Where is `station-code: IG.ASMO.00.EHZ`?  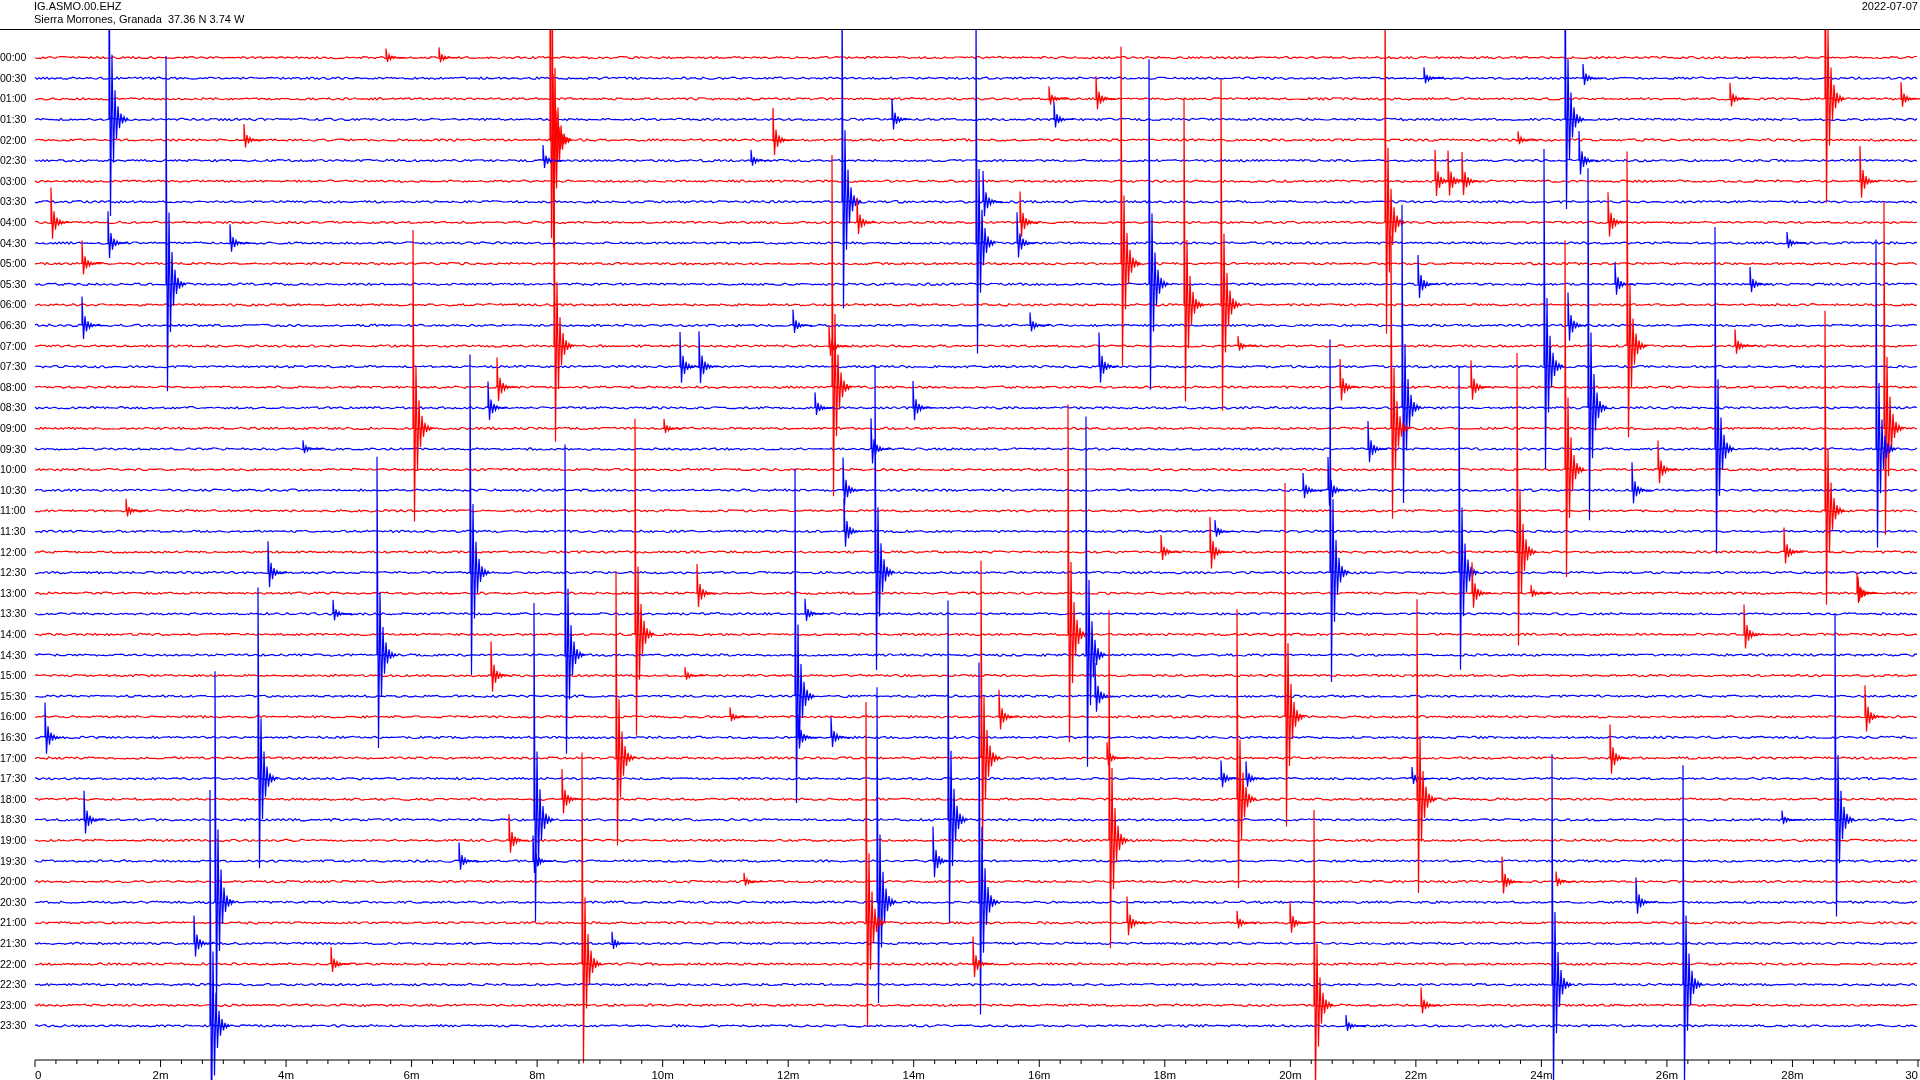
station-code: IG.ASMO.00.EHZ is located at coordinates (78, 6).